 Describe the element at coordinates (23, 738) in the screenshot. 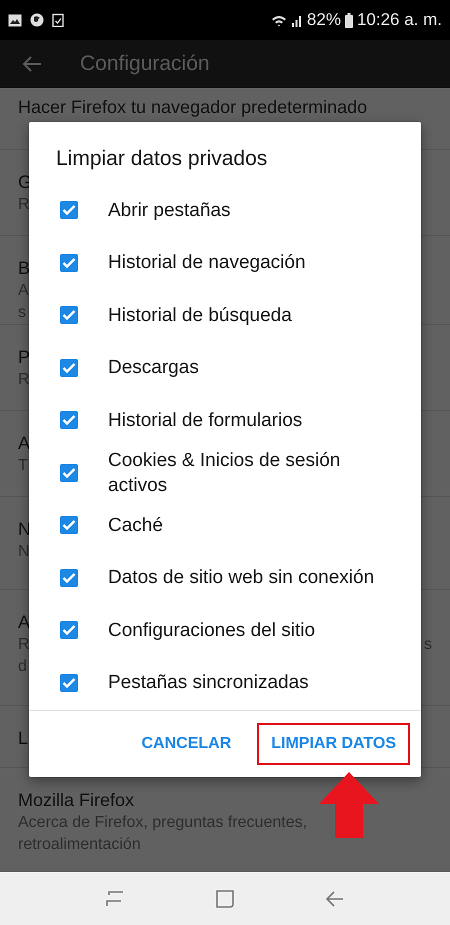

I see `setting-title: L` at that location.